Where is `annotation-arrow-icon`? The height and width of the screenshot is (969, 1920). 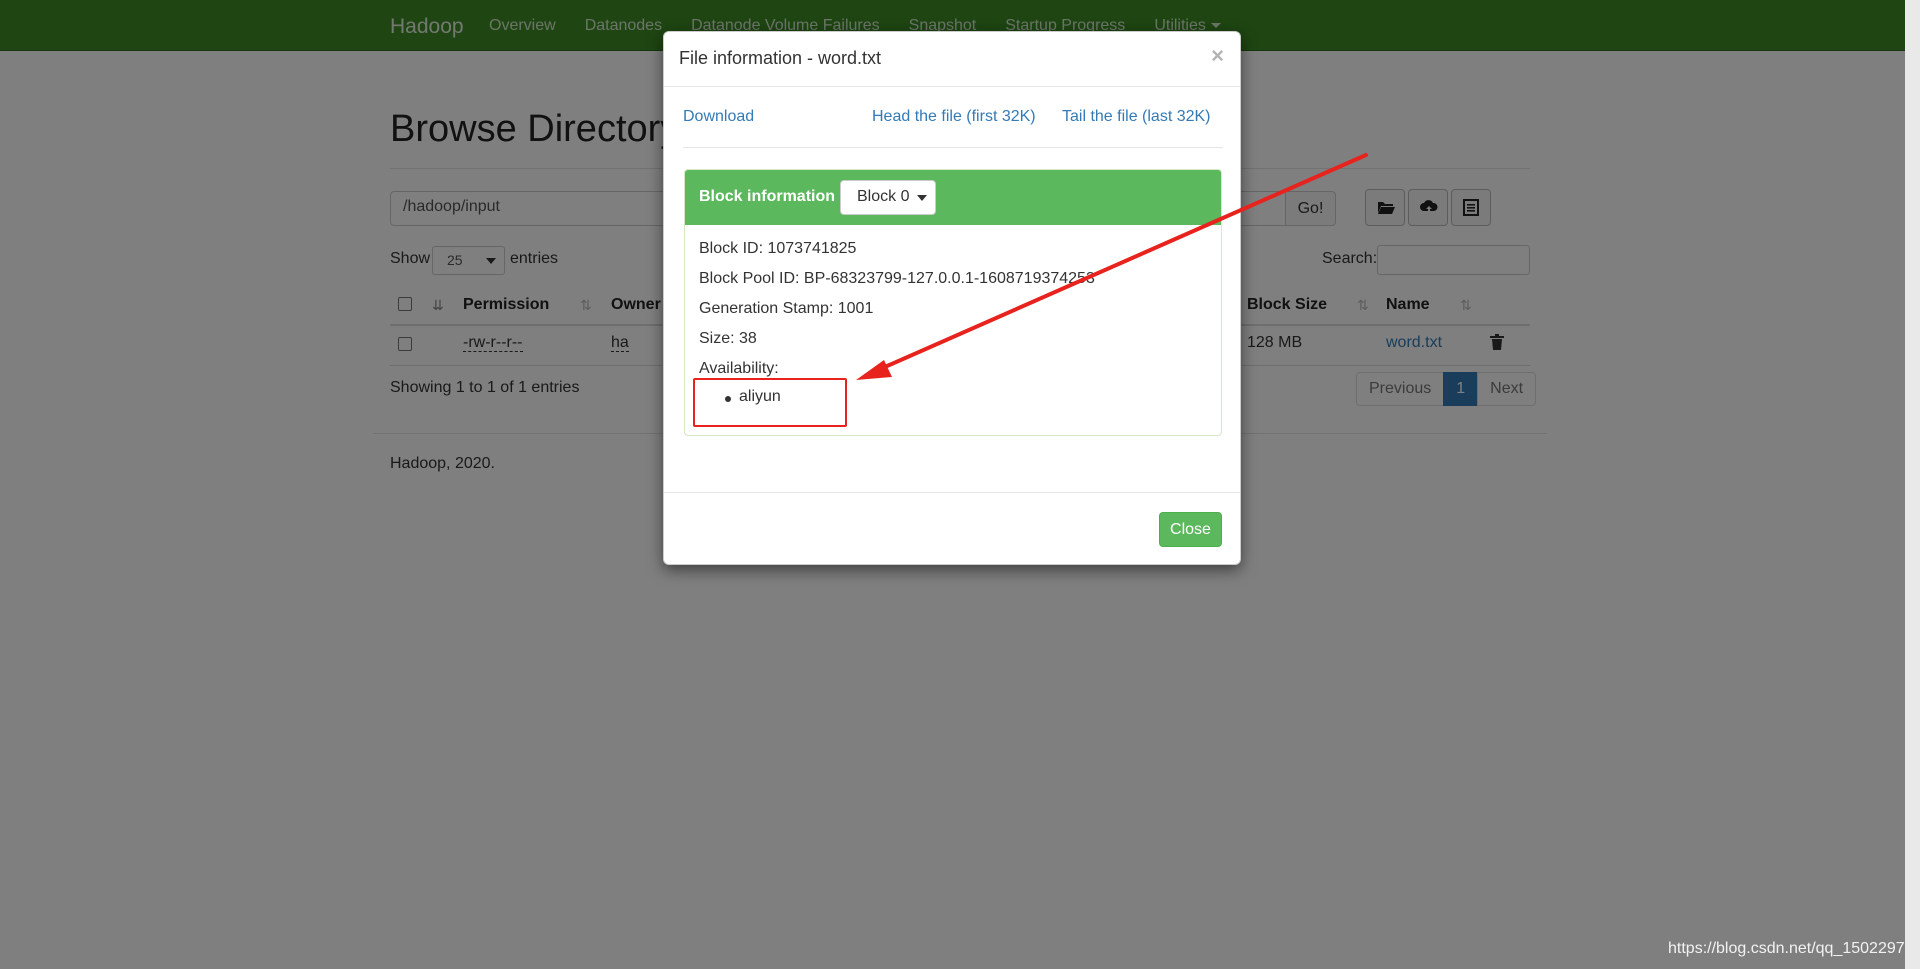
annotation-arrow-icon is located at coordinates (1112, 266).